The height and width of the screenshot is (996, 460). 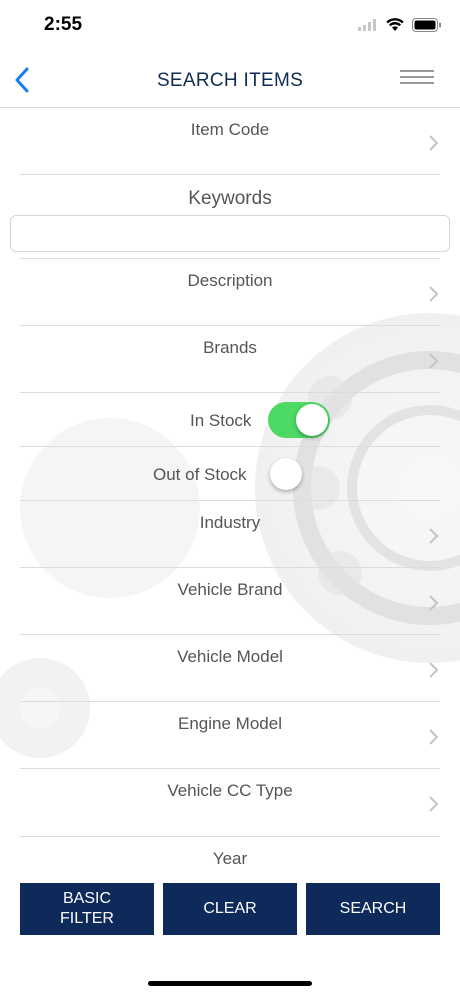 What do you see at coordinates (230, 534) in the screenshot?
I see `industry-row: Industry` at bounding box center [230, 534].